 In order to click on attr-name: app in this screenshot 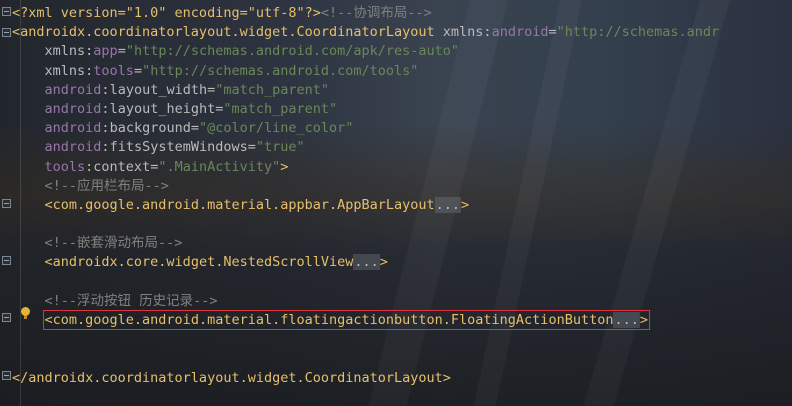, I will do `click(105, 51)`.